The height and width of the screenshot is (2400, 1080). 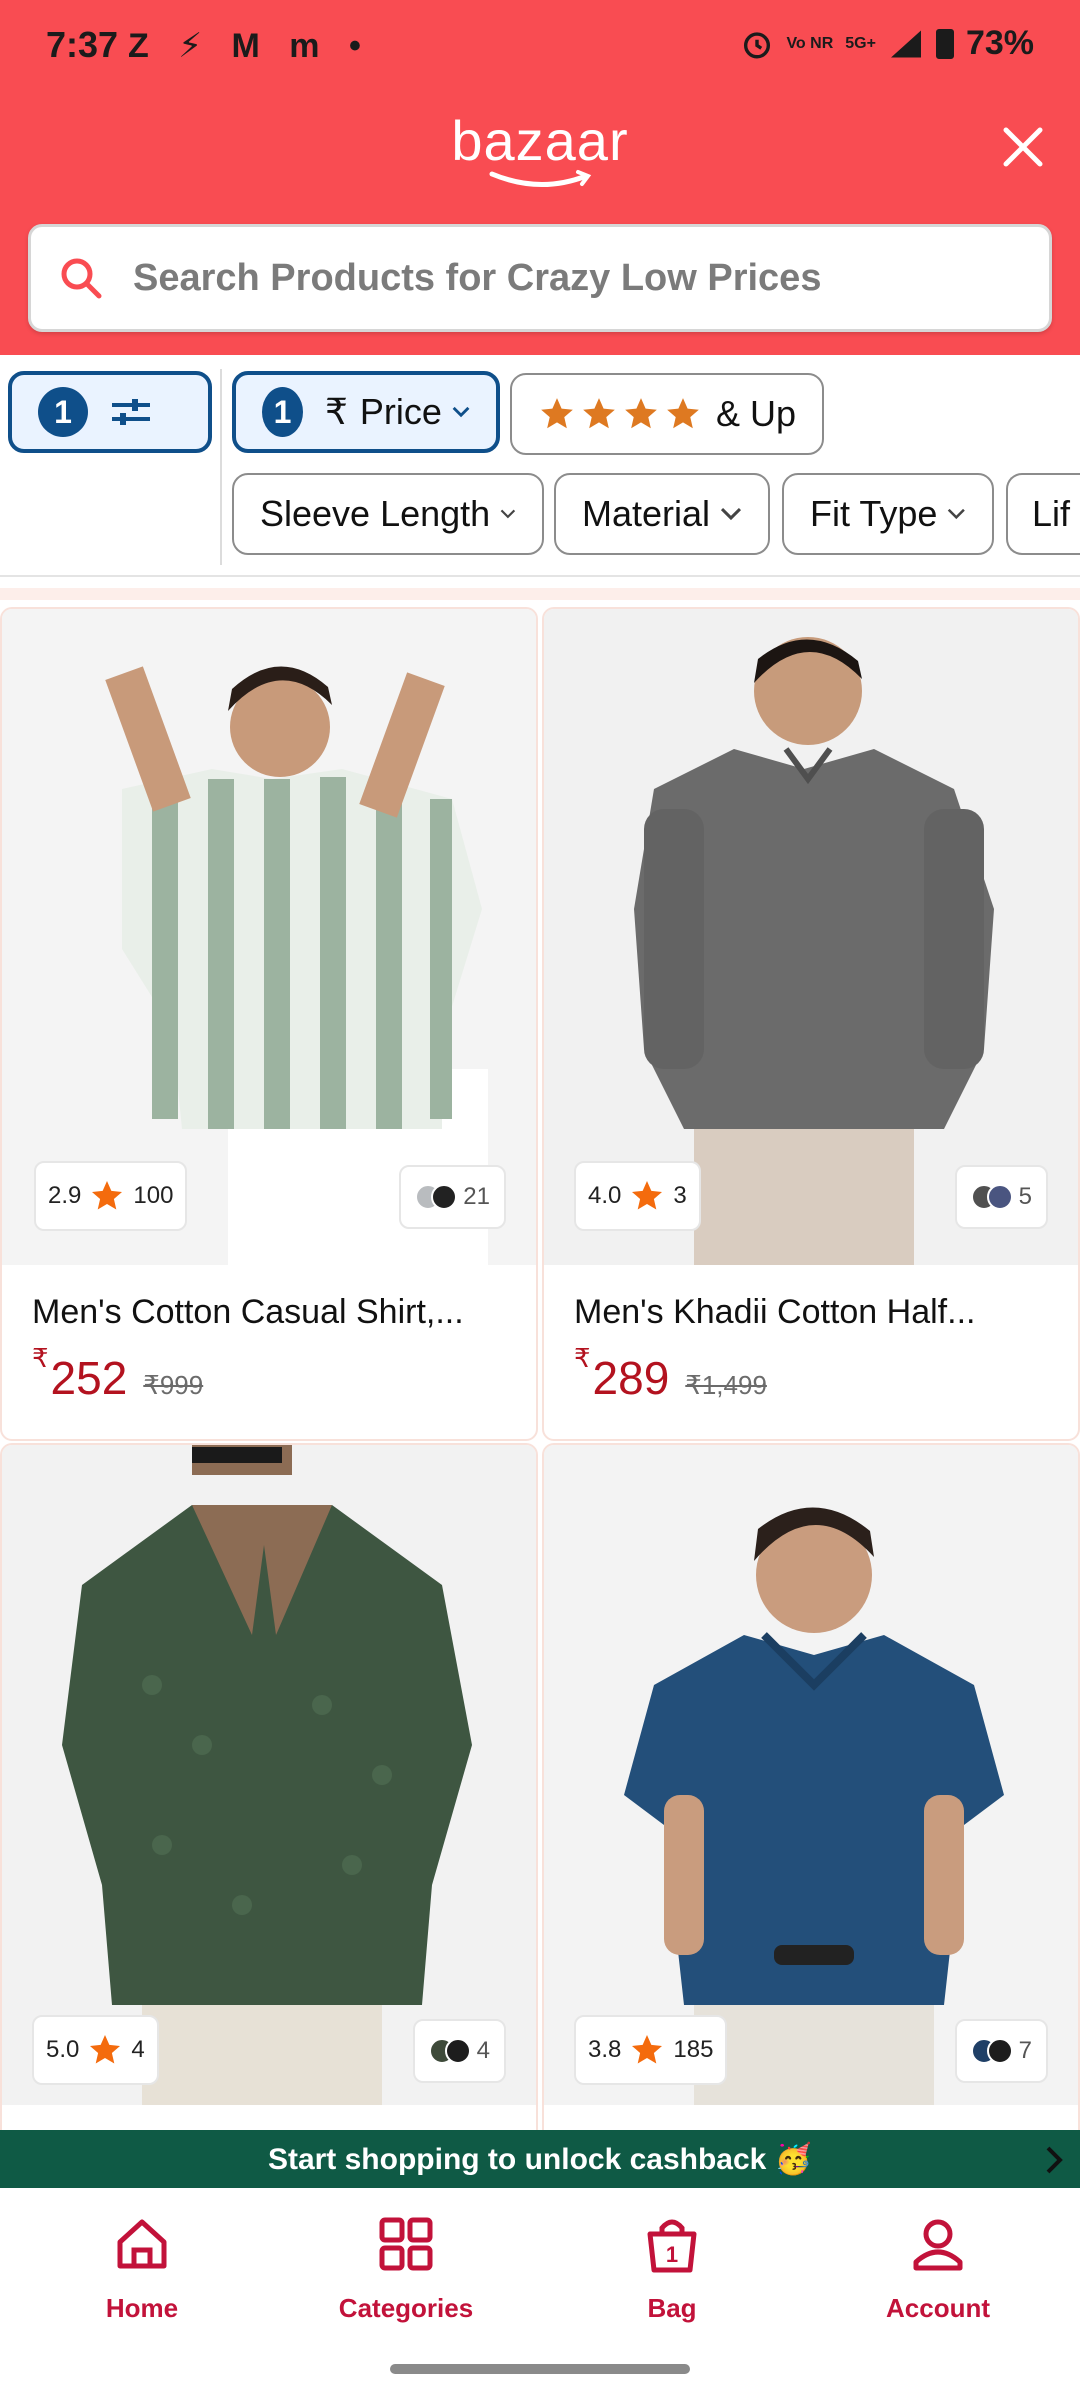 I want to click on cashback-text: Start shopping to unlock cashback 🥳, so click(x=540, y=2159).